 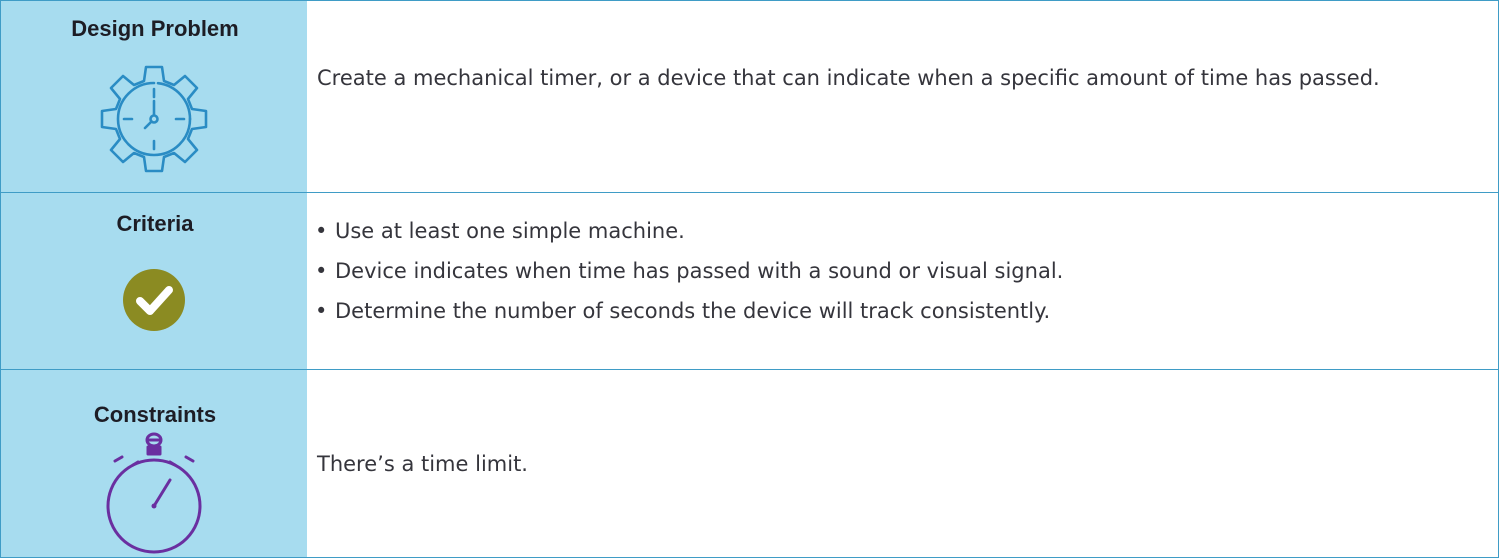 What do you see at coordinates (689, 231) in the screenshot?
I see `criteria-item: • Use at least one simple machine.` at bounding box center [689, 231].